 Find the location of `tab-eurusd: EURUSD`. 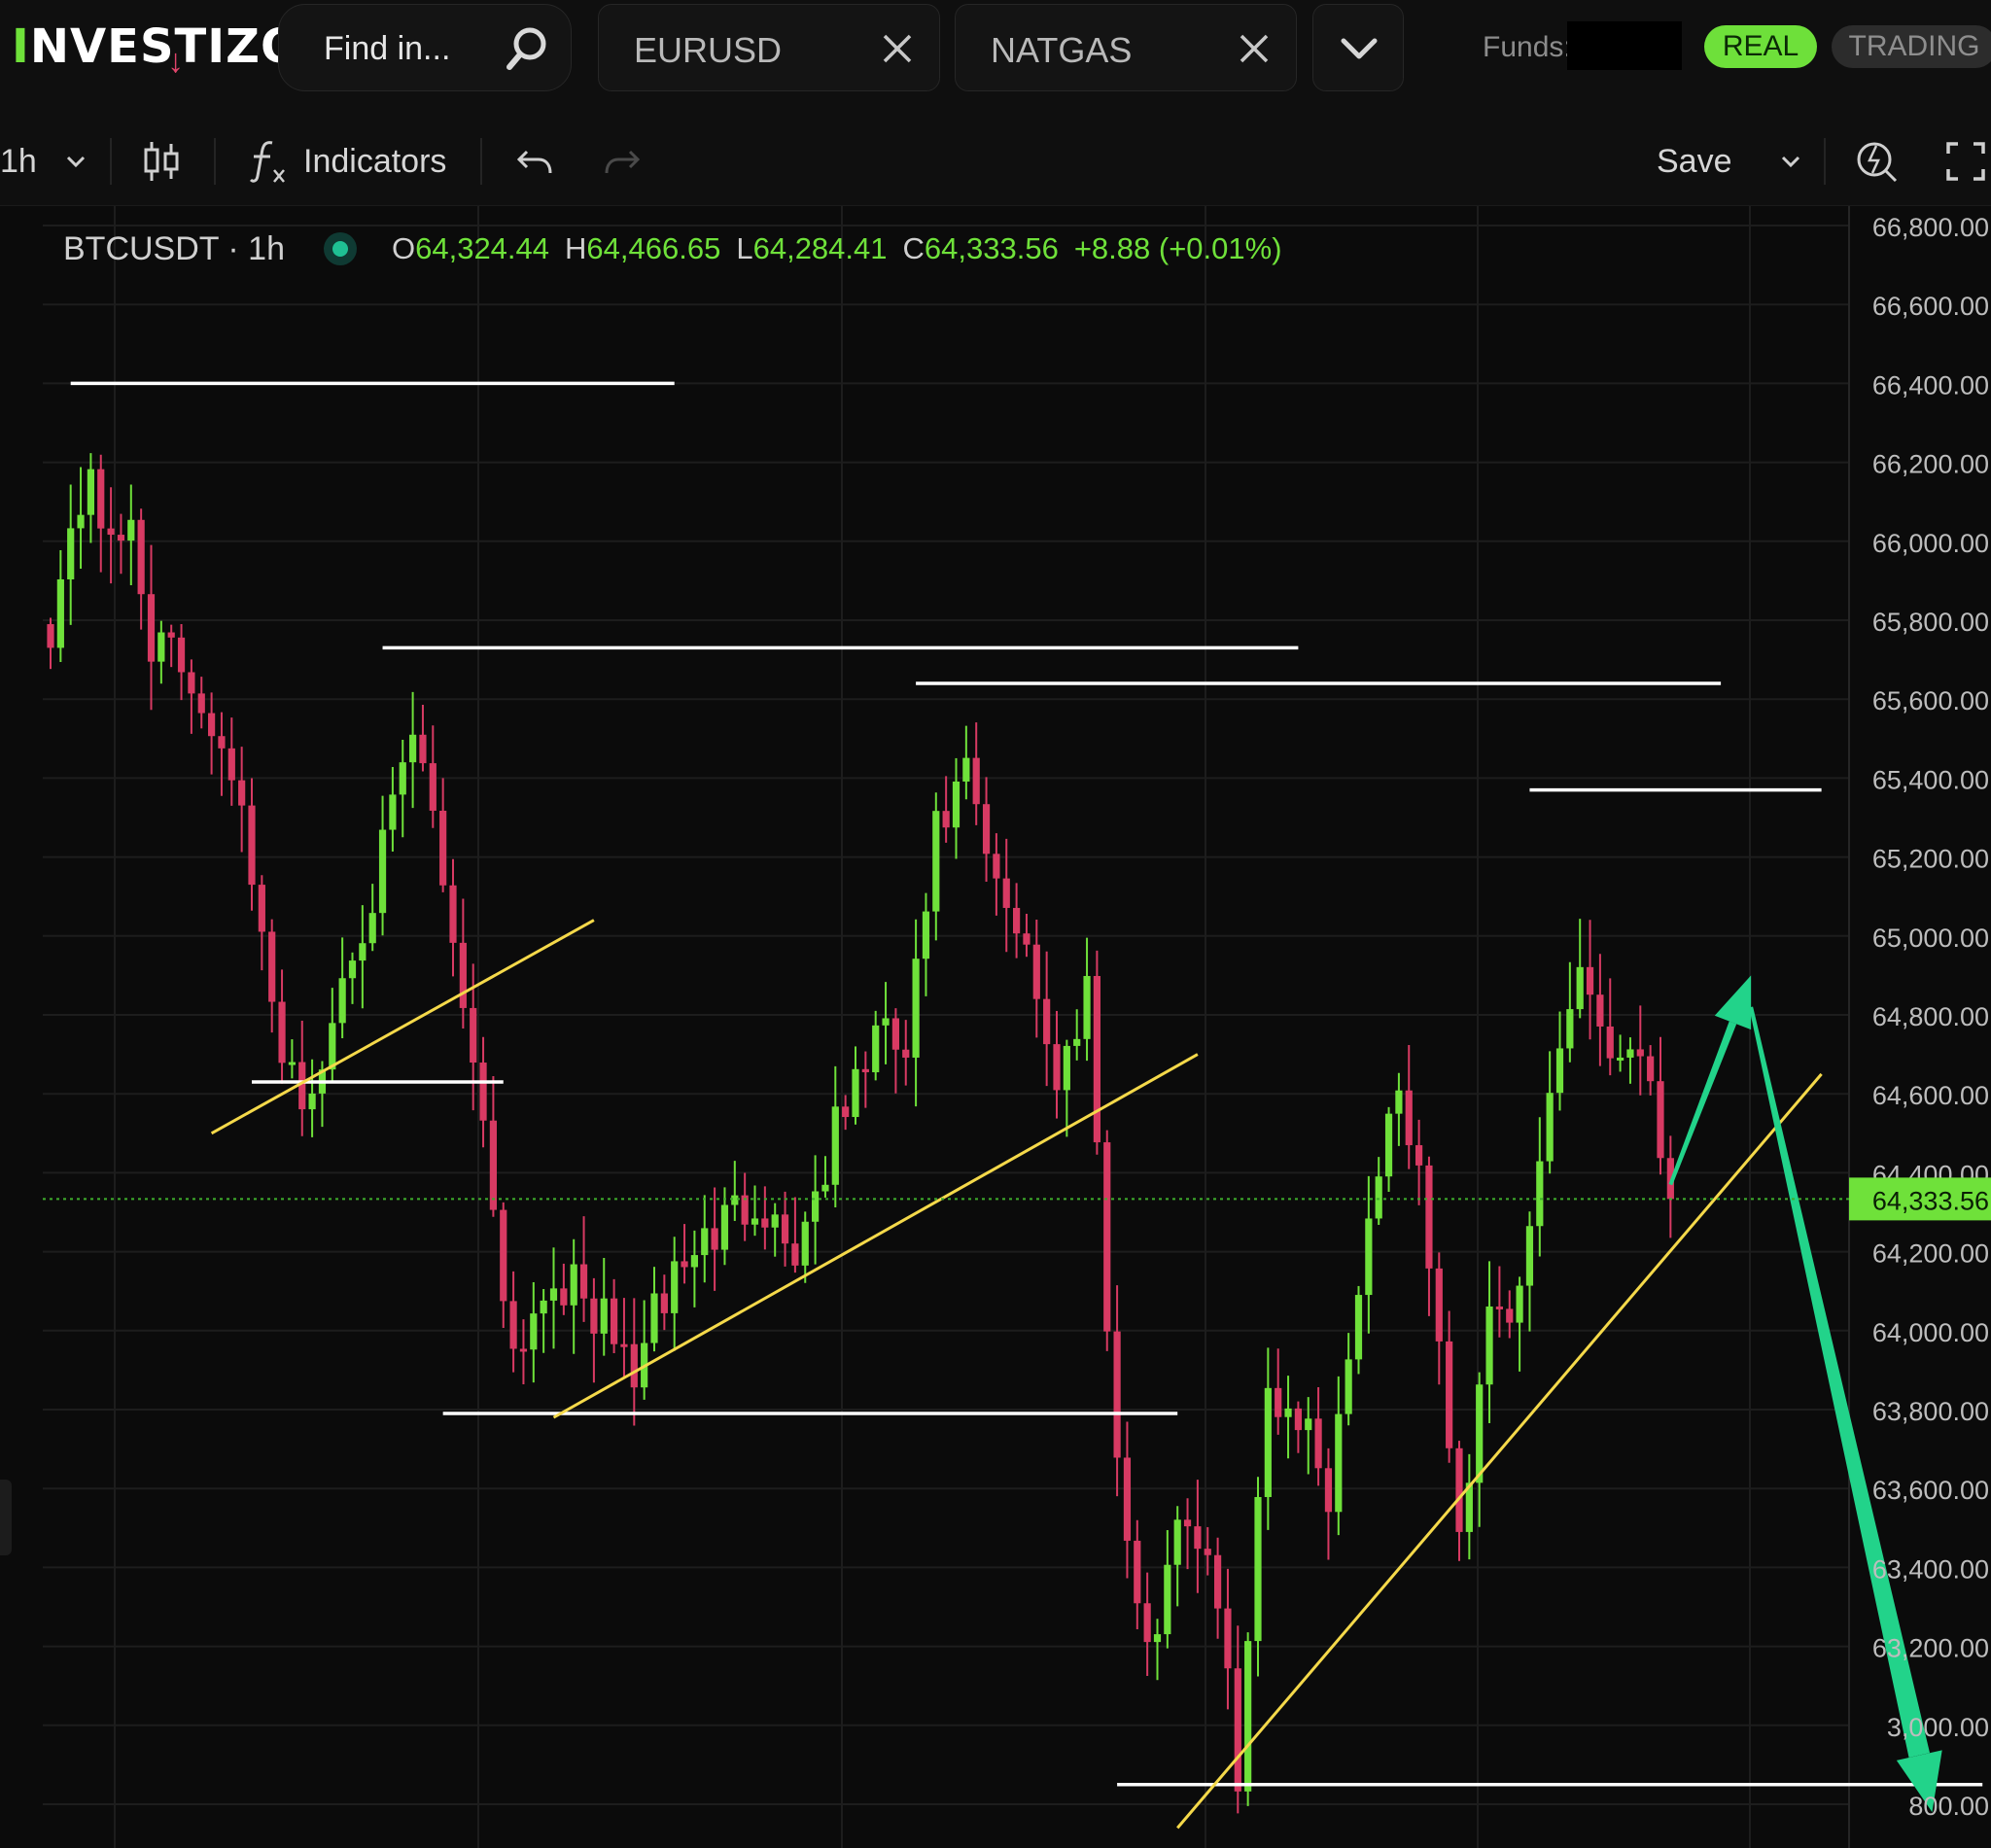

tab-eurusd: EURUSD is located at coordinates (769, 47).